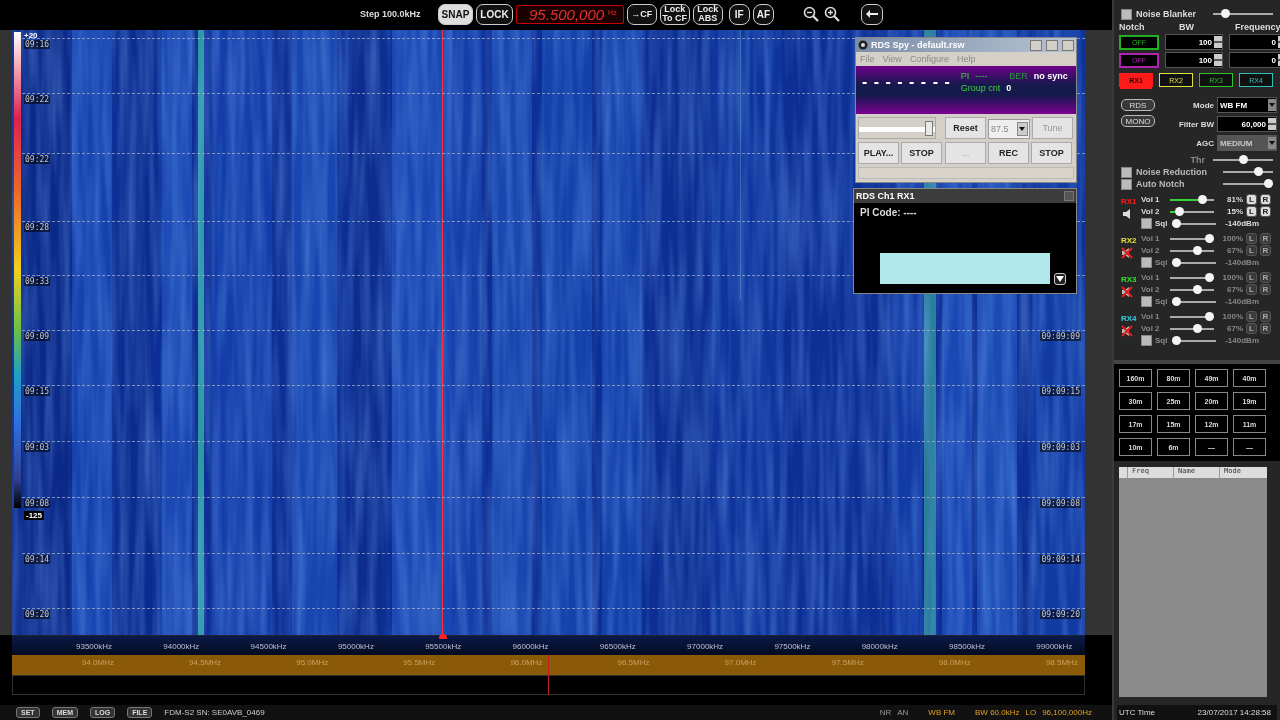 This screenshot has height=720, width=1280. I want to click on time-label: 09:20, so click(37, 614).